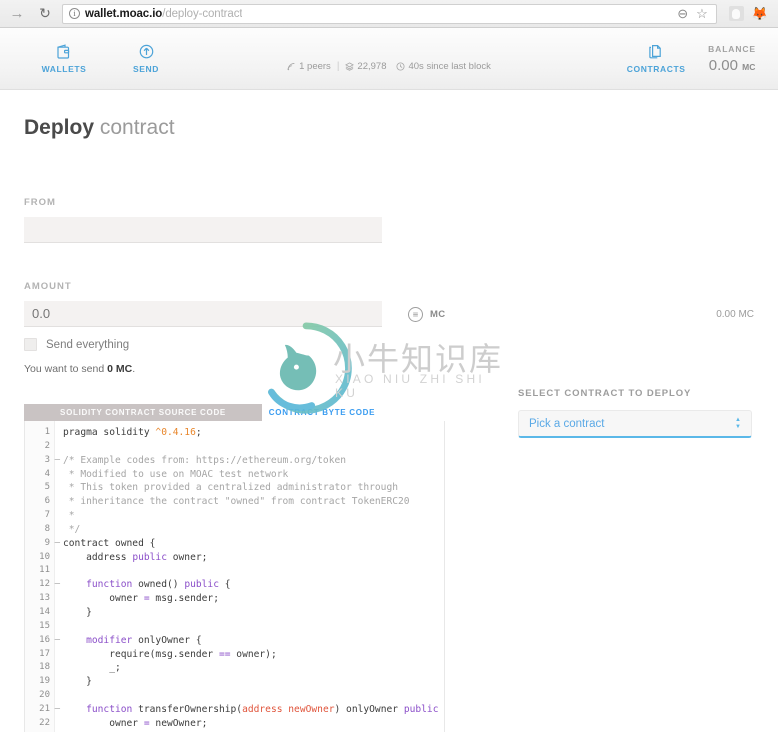 This screenshot has height=732, width=778. Describe the element at coordinates (77, 612) in the screenshot. I see `code-line: }` at that location.